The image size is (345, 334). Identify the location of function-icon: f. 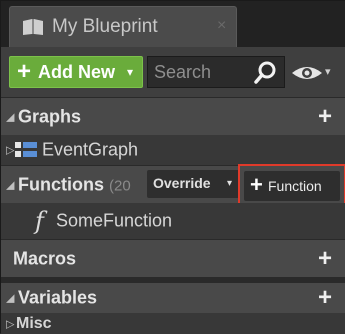
(39, 221).